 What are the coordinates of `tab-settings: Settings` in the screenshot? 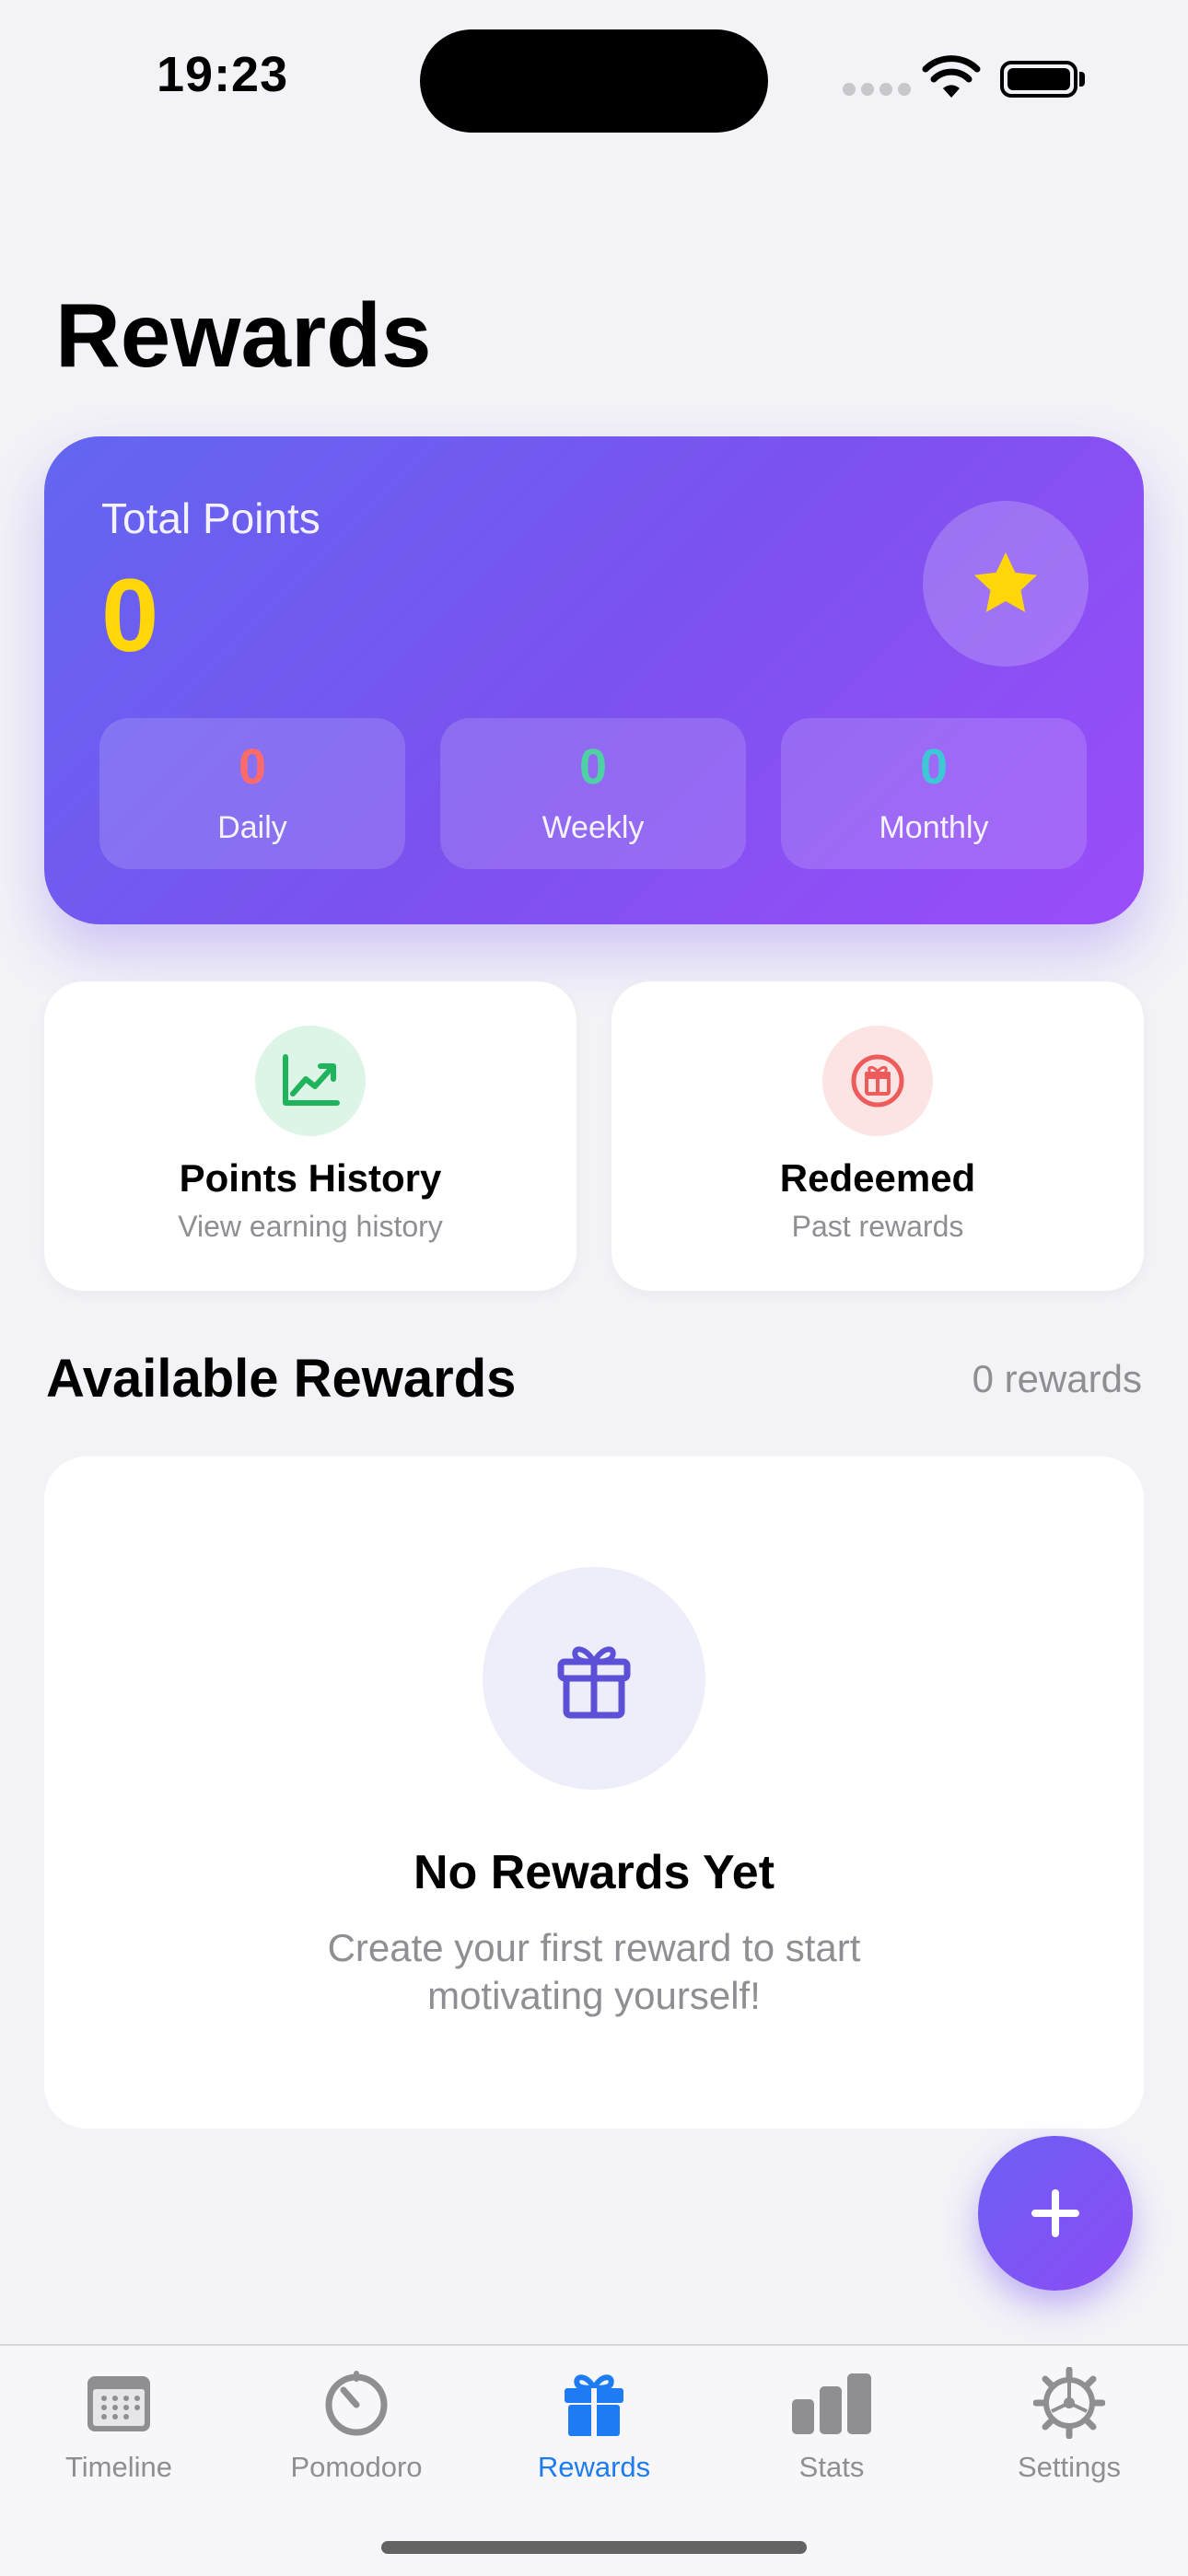 It's located at (1069, 2421).